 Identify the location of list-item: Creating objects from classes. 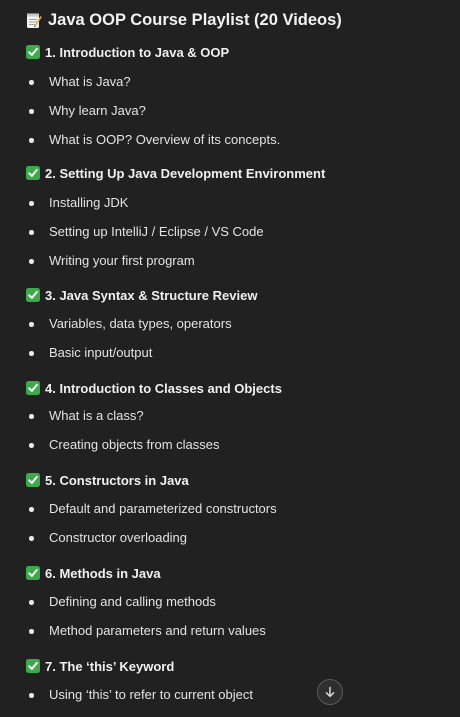
(154, 450).